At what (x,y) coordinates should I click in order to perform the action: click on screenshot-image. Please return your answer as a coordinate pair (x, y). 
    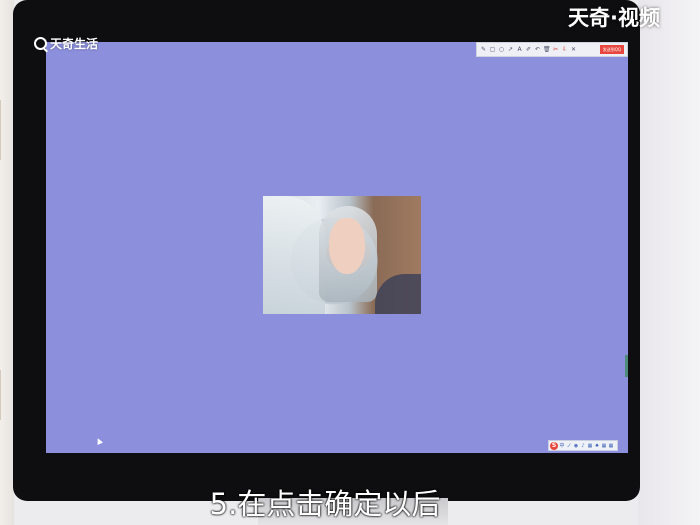
    Looking at the image, I should click on (342, 255).